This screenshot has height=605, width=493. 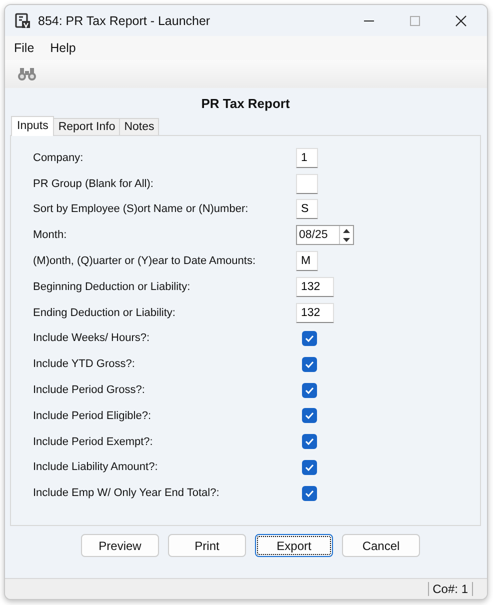 I want to click on close-icon, so click(x=461, y=20).